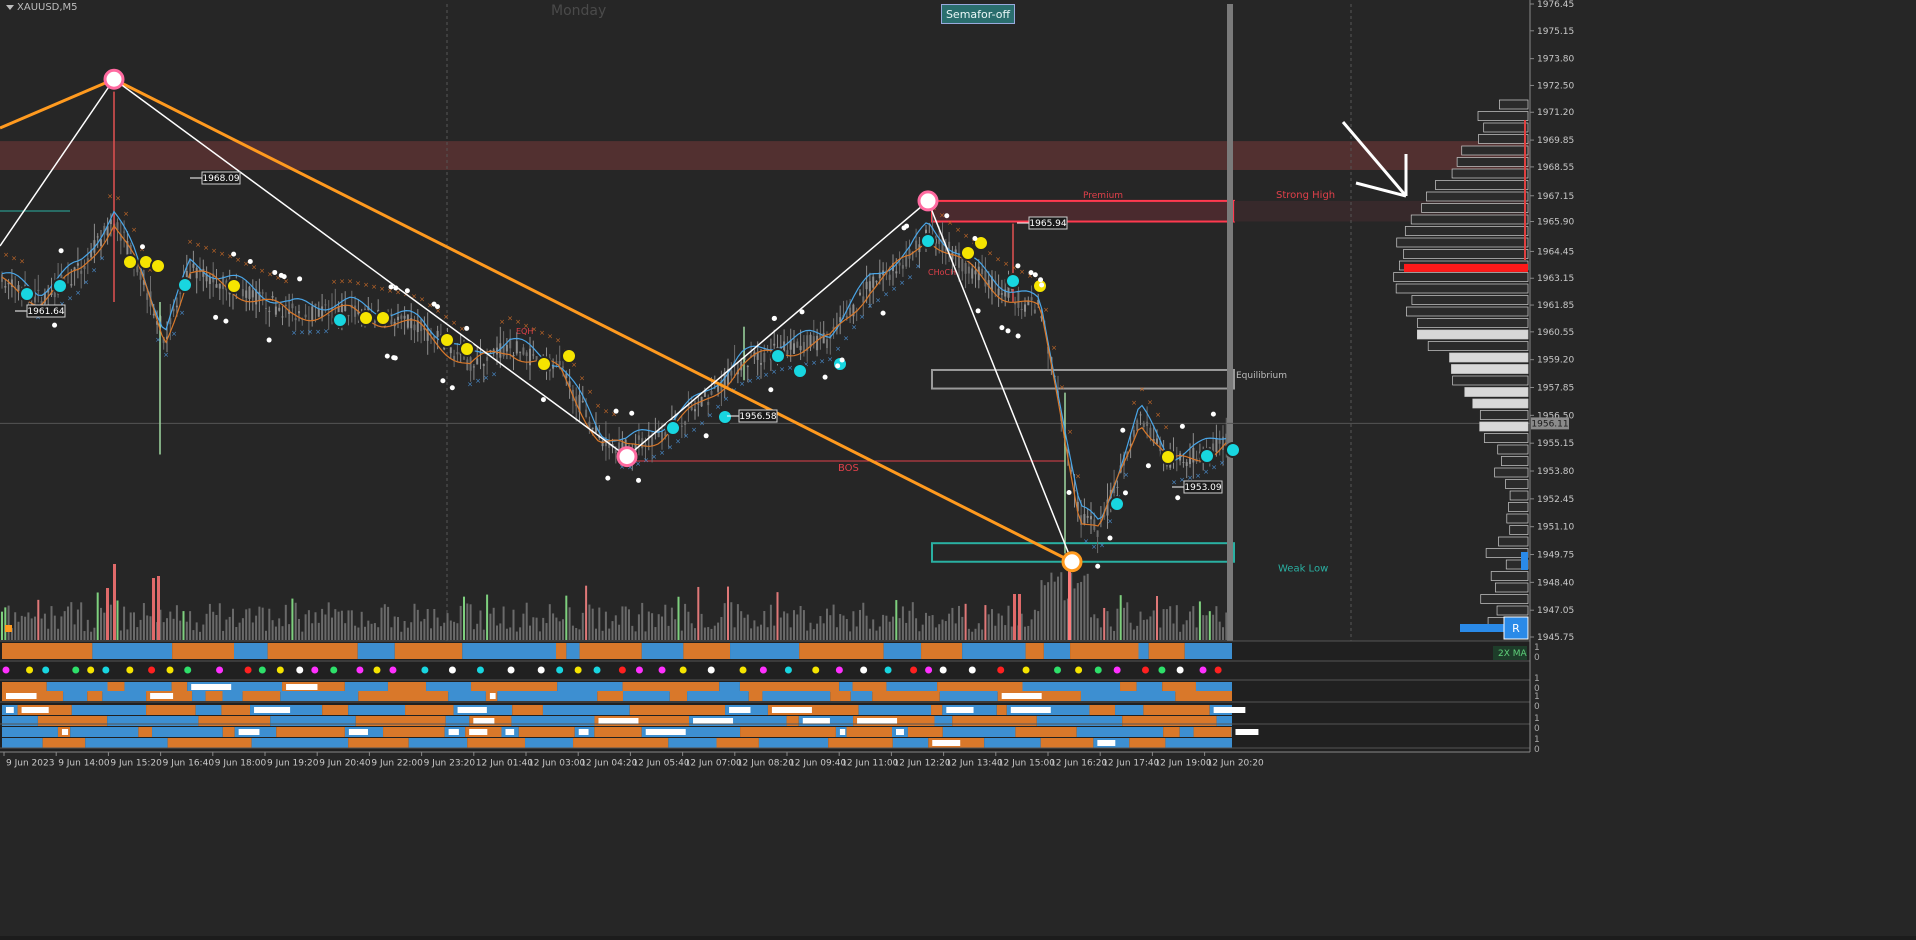 The image size is (1916, 940). Describe the element at coordinates (136, 764) in the screenshot. I see `time-tick-label: 9 Jun 15:20` at that location.